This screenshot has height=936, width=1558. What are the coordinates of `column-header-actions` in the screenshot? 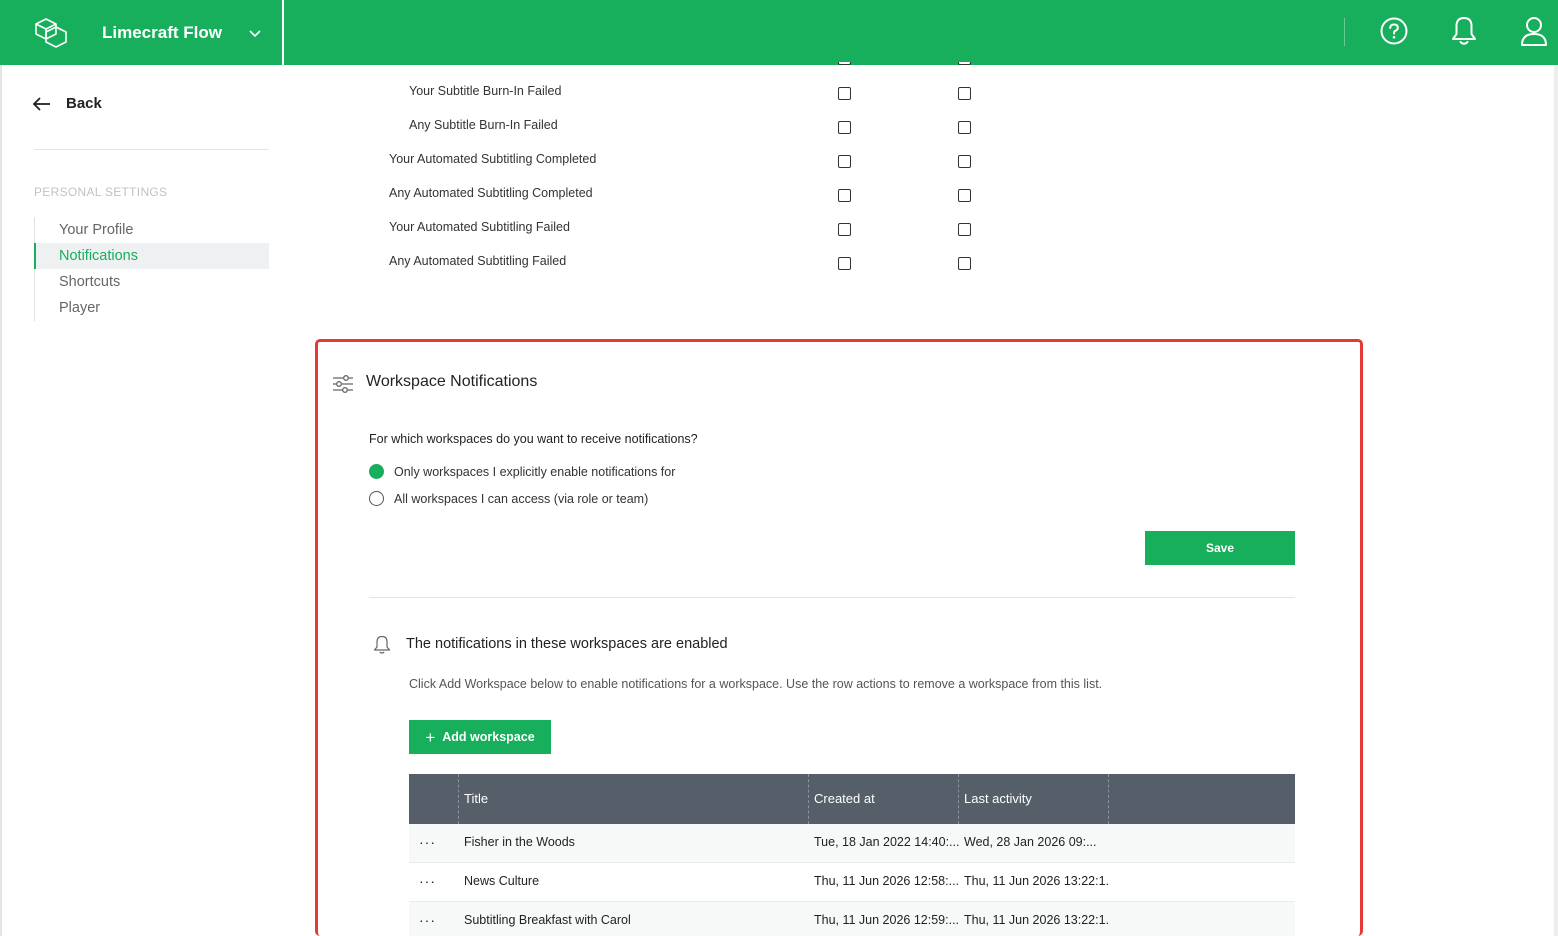 It's located at (434, 799).